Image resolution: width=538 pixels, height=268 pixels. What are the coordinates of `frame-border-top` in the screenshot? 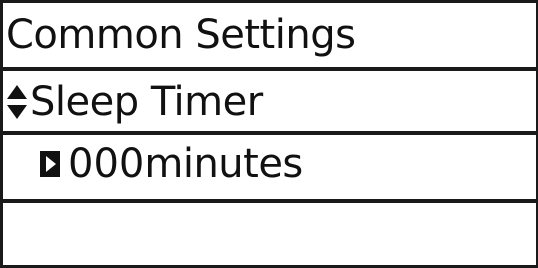 It's located at (269, 1).